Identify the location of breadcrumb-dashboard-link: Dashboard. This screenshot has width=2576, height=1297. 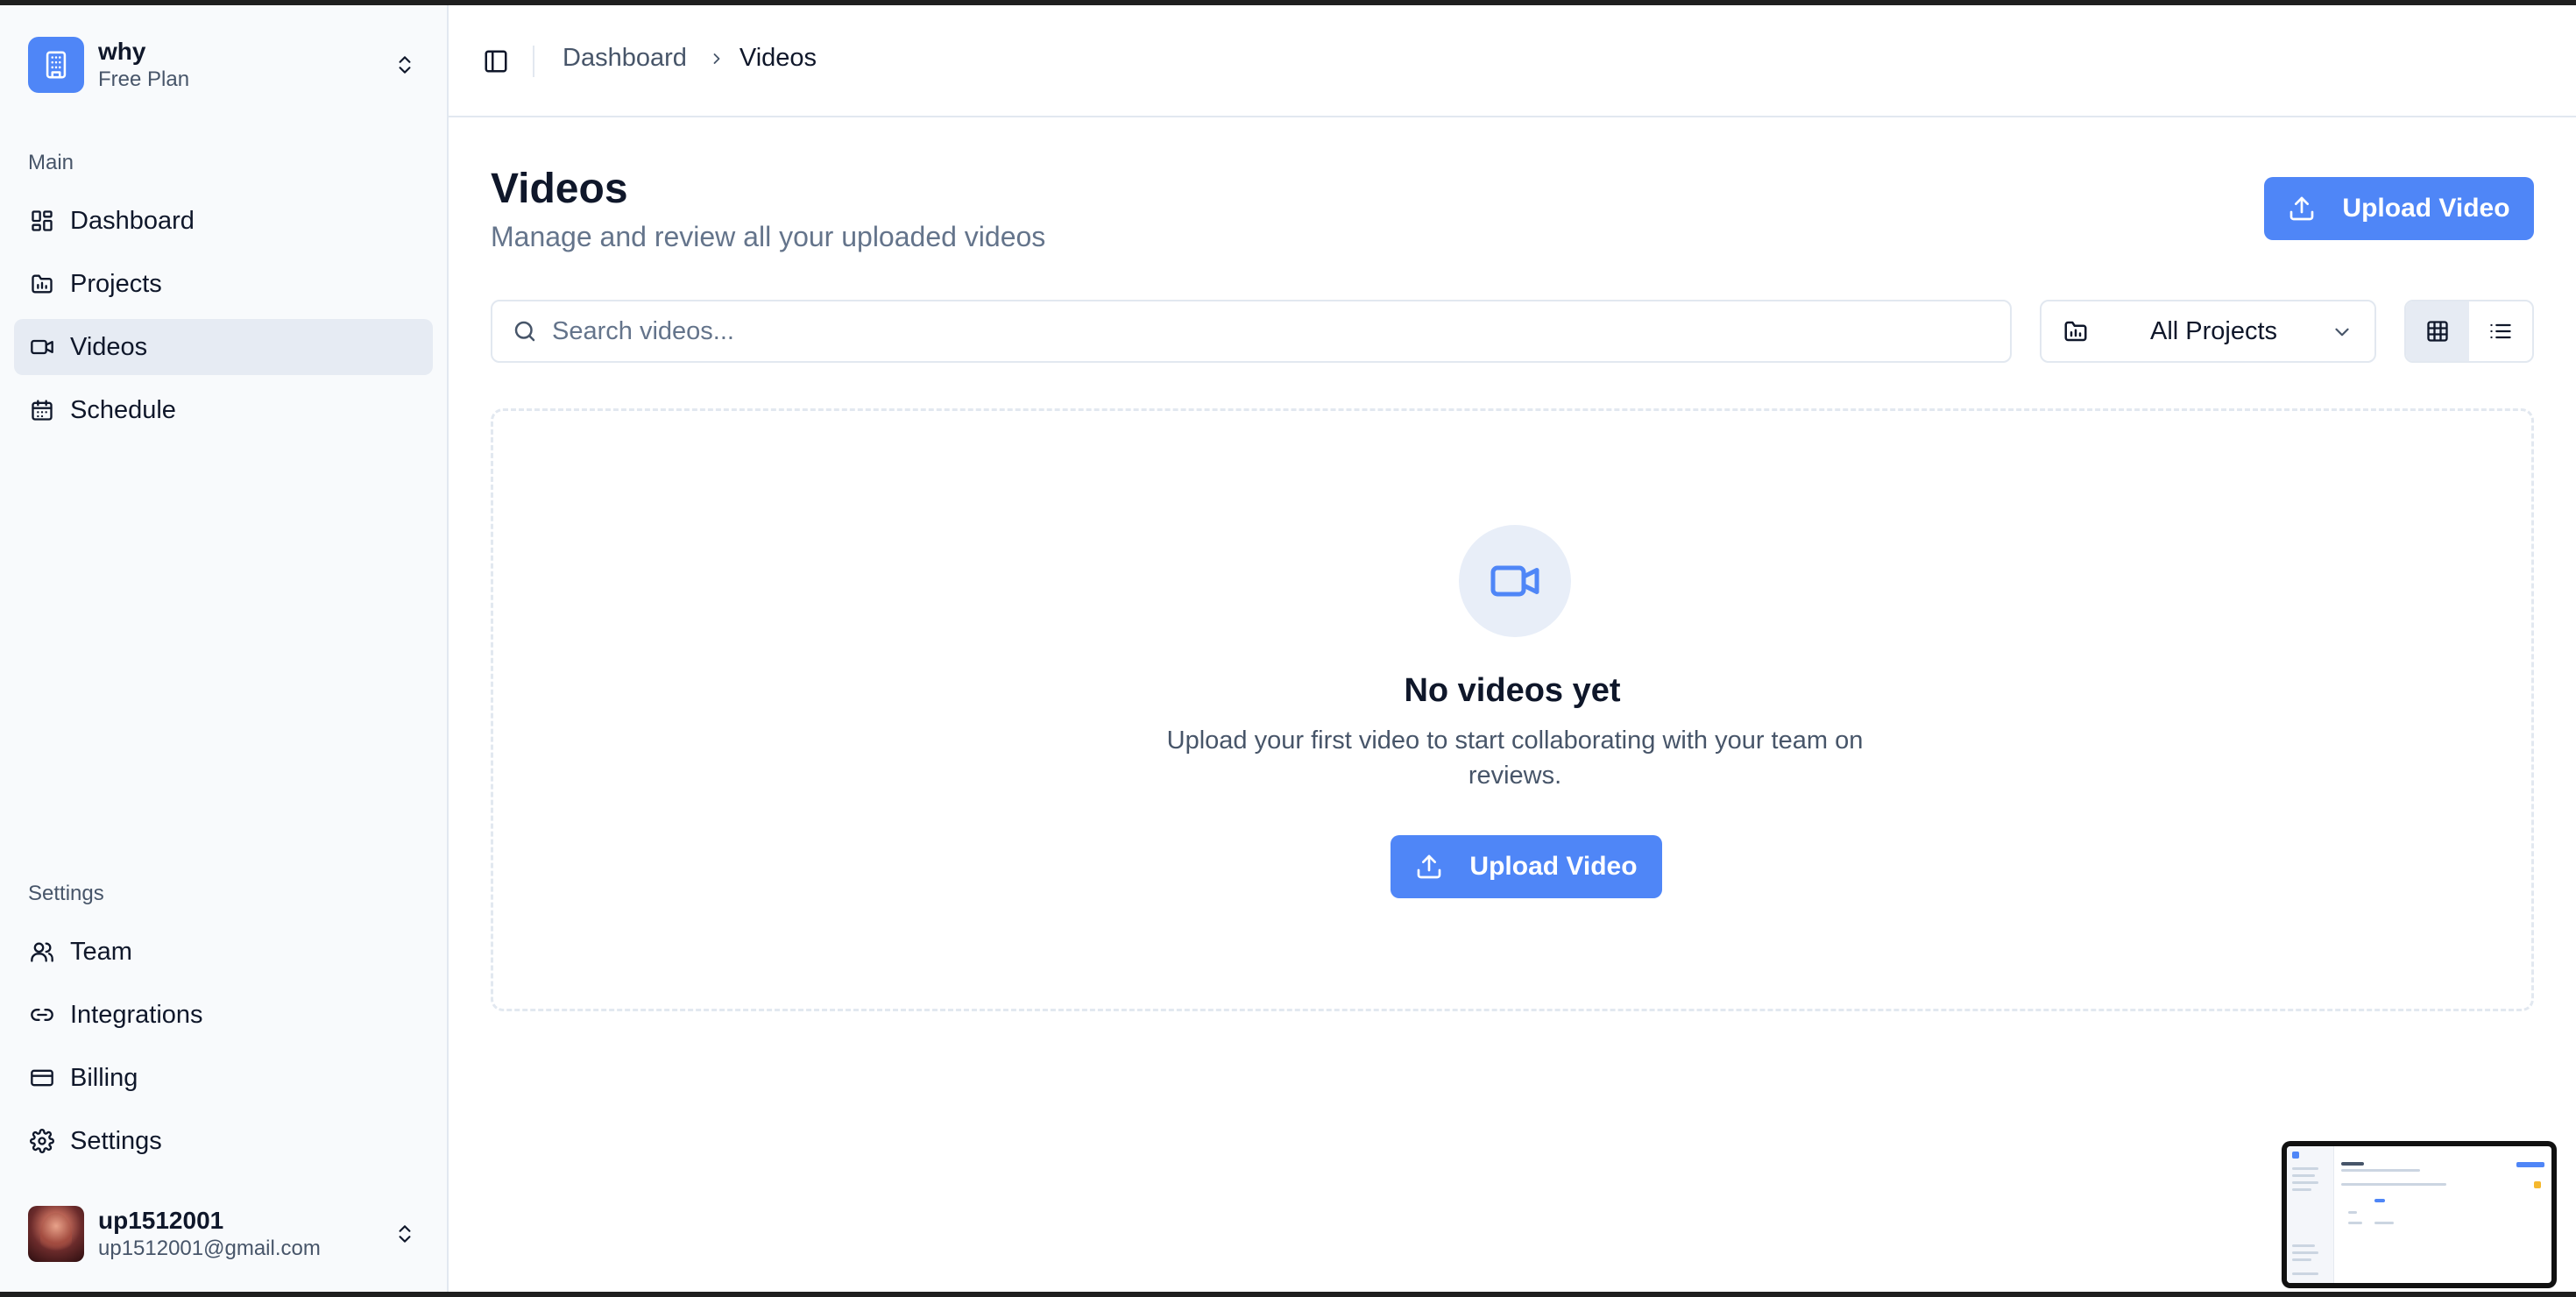
(625, 59).